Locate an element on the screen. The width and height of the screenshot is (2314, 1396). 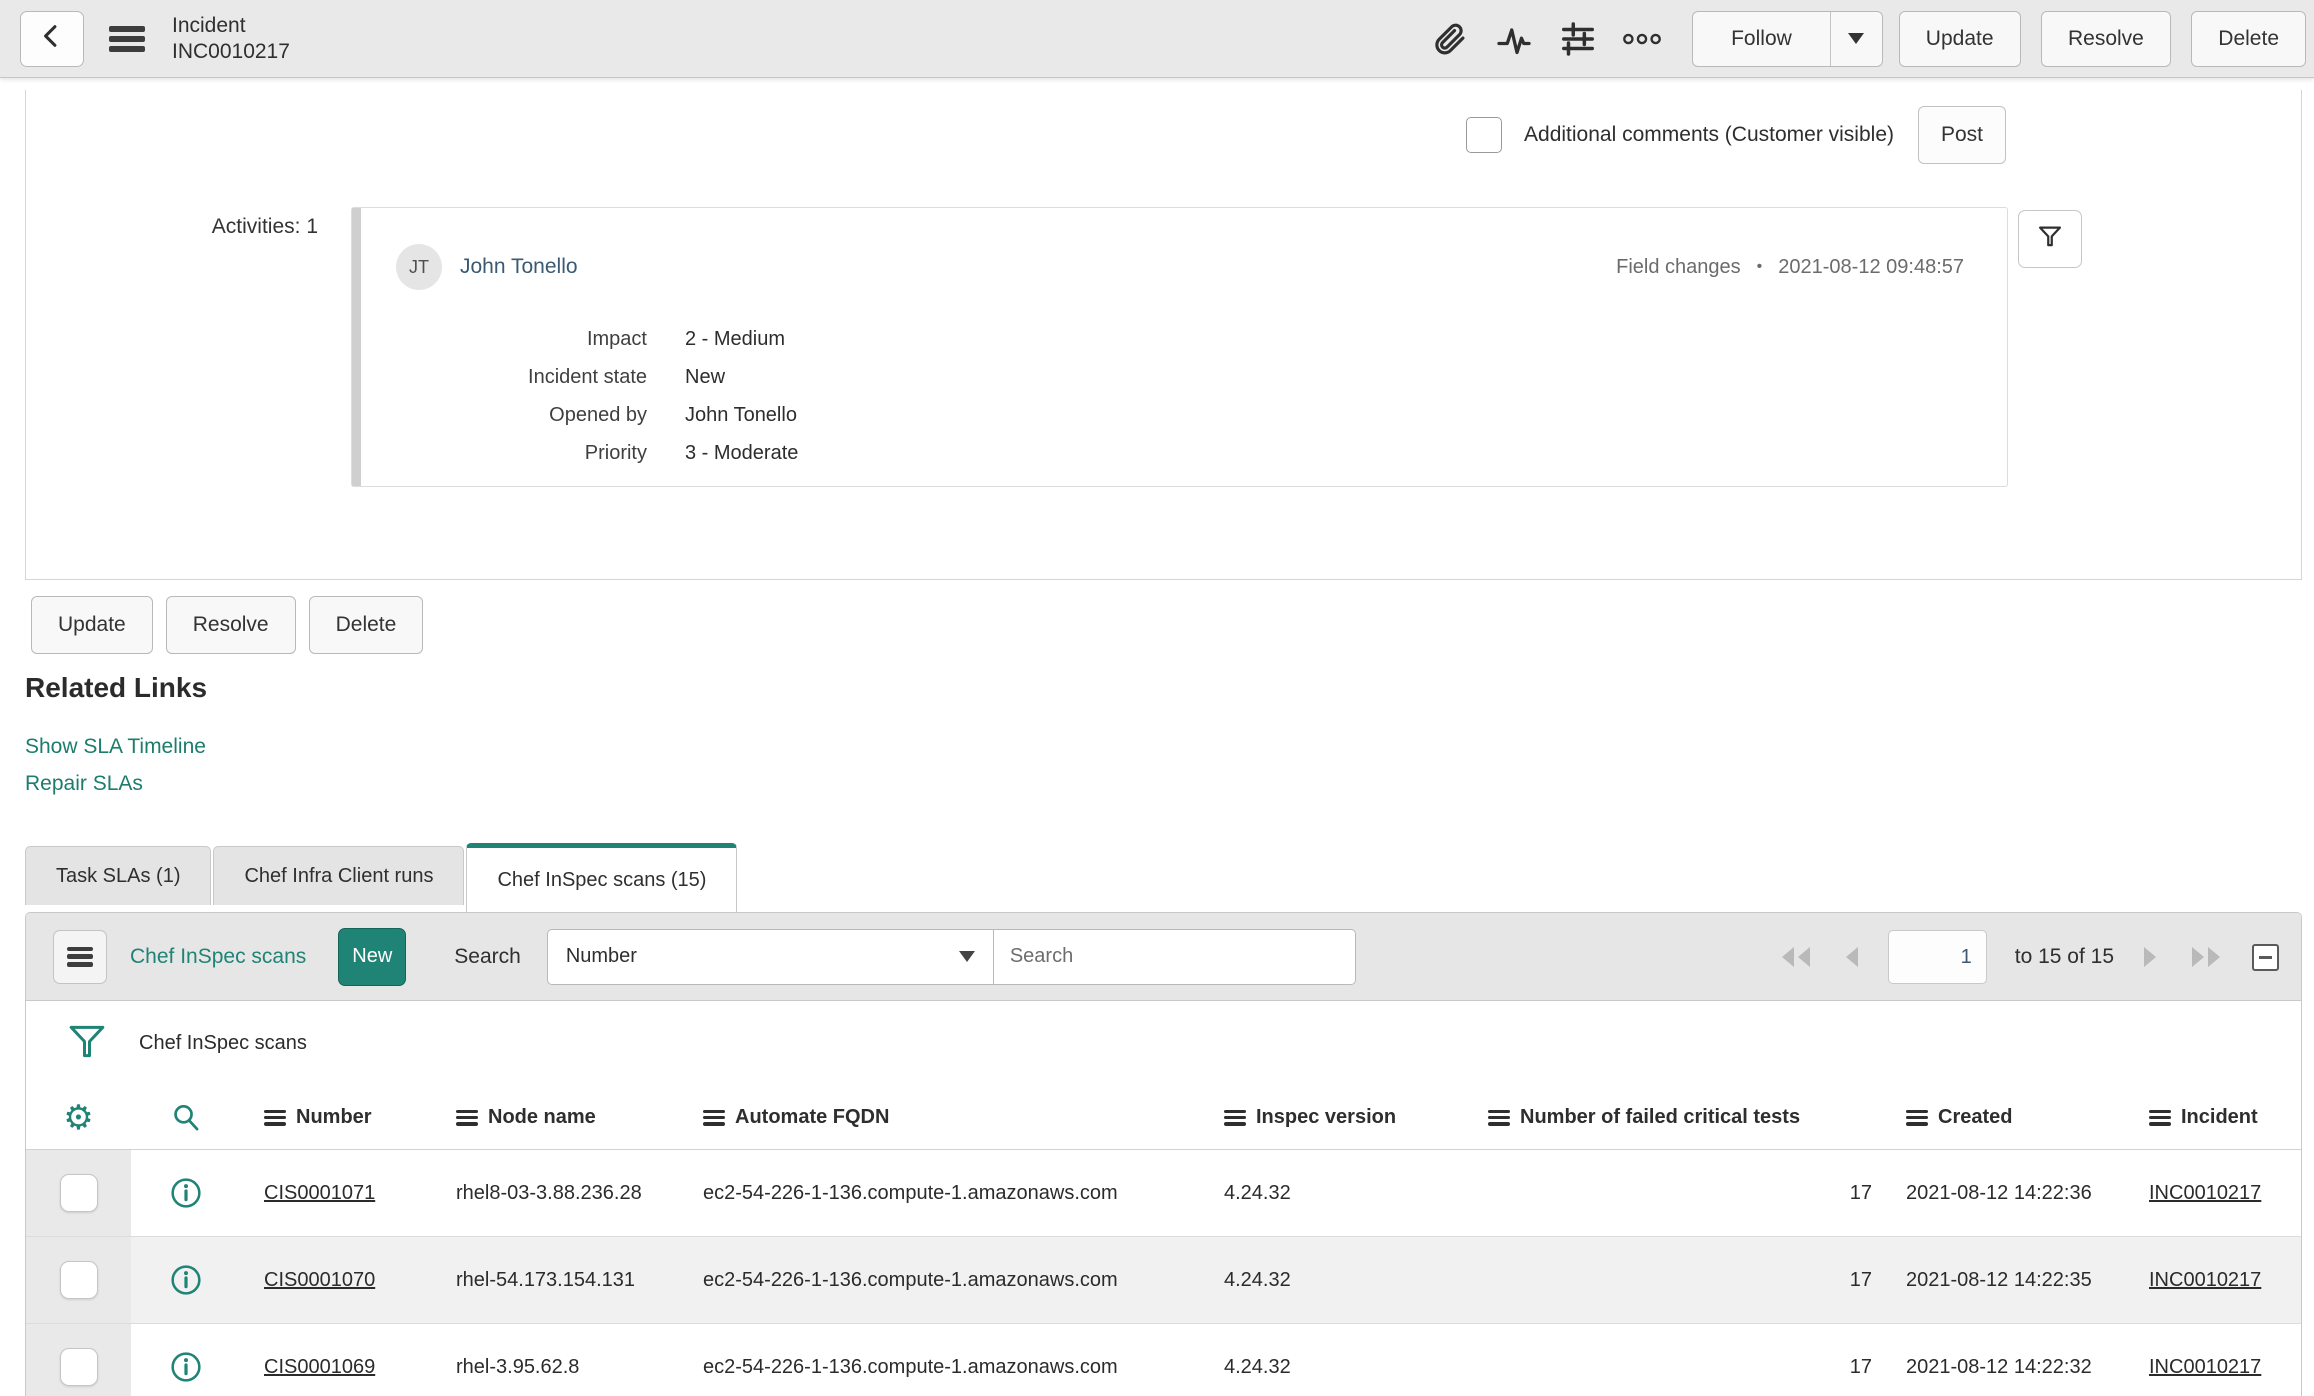
created-cell: 2021-08-12 14:22:32 is located at coordinates (1999, 1366).